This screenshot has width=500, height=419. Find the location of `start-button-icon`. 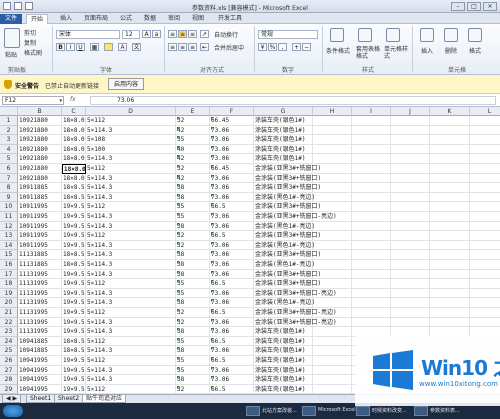

start-button-icon is located at coordinates (13, 411).